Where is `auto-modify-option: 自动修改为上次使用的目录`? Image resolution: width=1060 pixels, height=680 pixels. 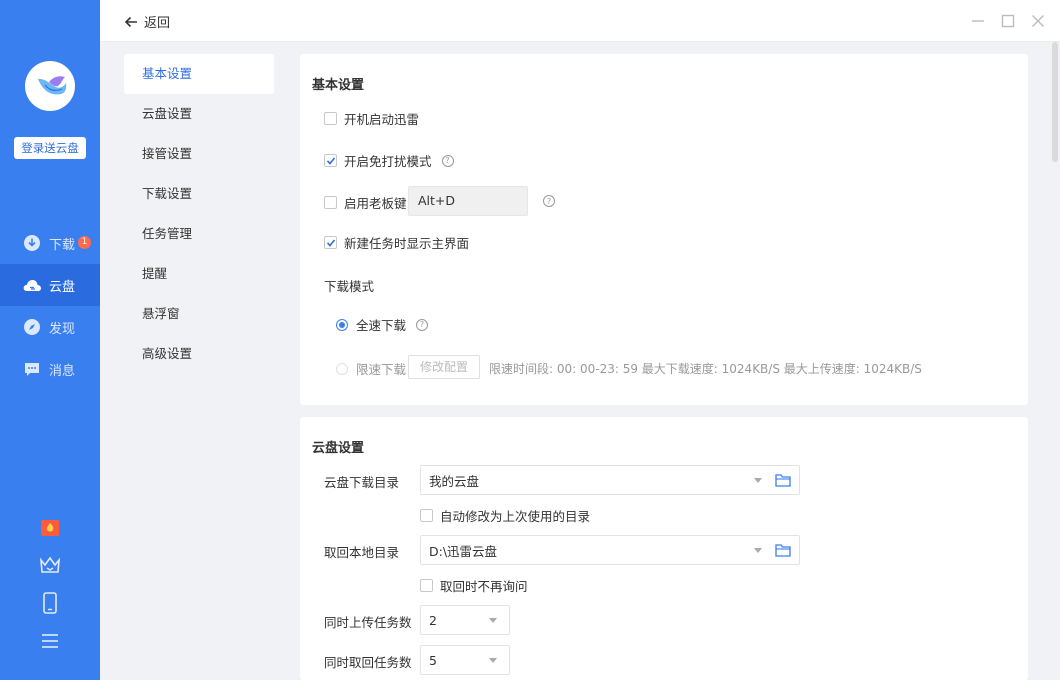 auto-modify-option: 自动修改为上次使用的目录 is located at coordinates (505, 515).